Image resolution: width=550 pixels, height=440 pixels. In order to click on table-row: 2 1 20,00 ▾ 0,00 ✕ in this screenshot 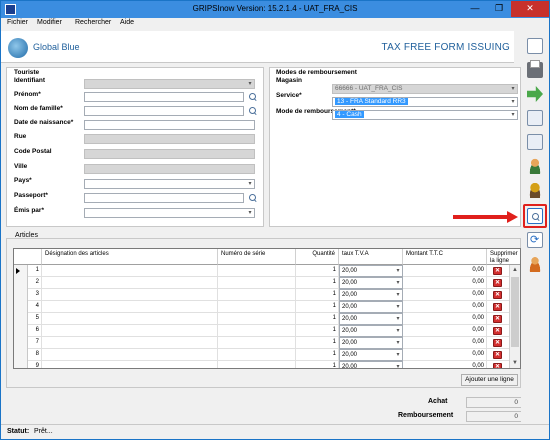, I will do `click(262, 283)`.